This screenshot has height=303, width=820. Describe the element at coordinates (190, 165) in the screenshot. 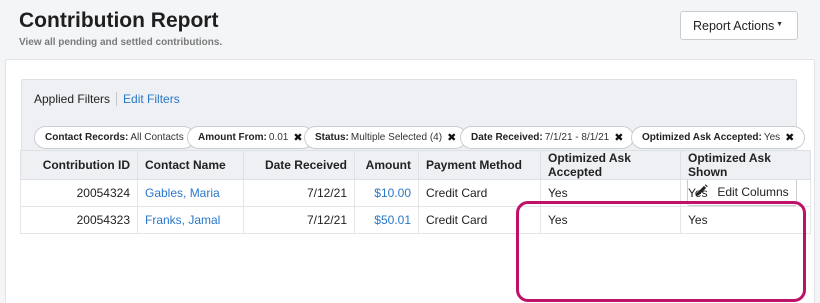

I see `column-header-contact-name: Contact Name` at that location.